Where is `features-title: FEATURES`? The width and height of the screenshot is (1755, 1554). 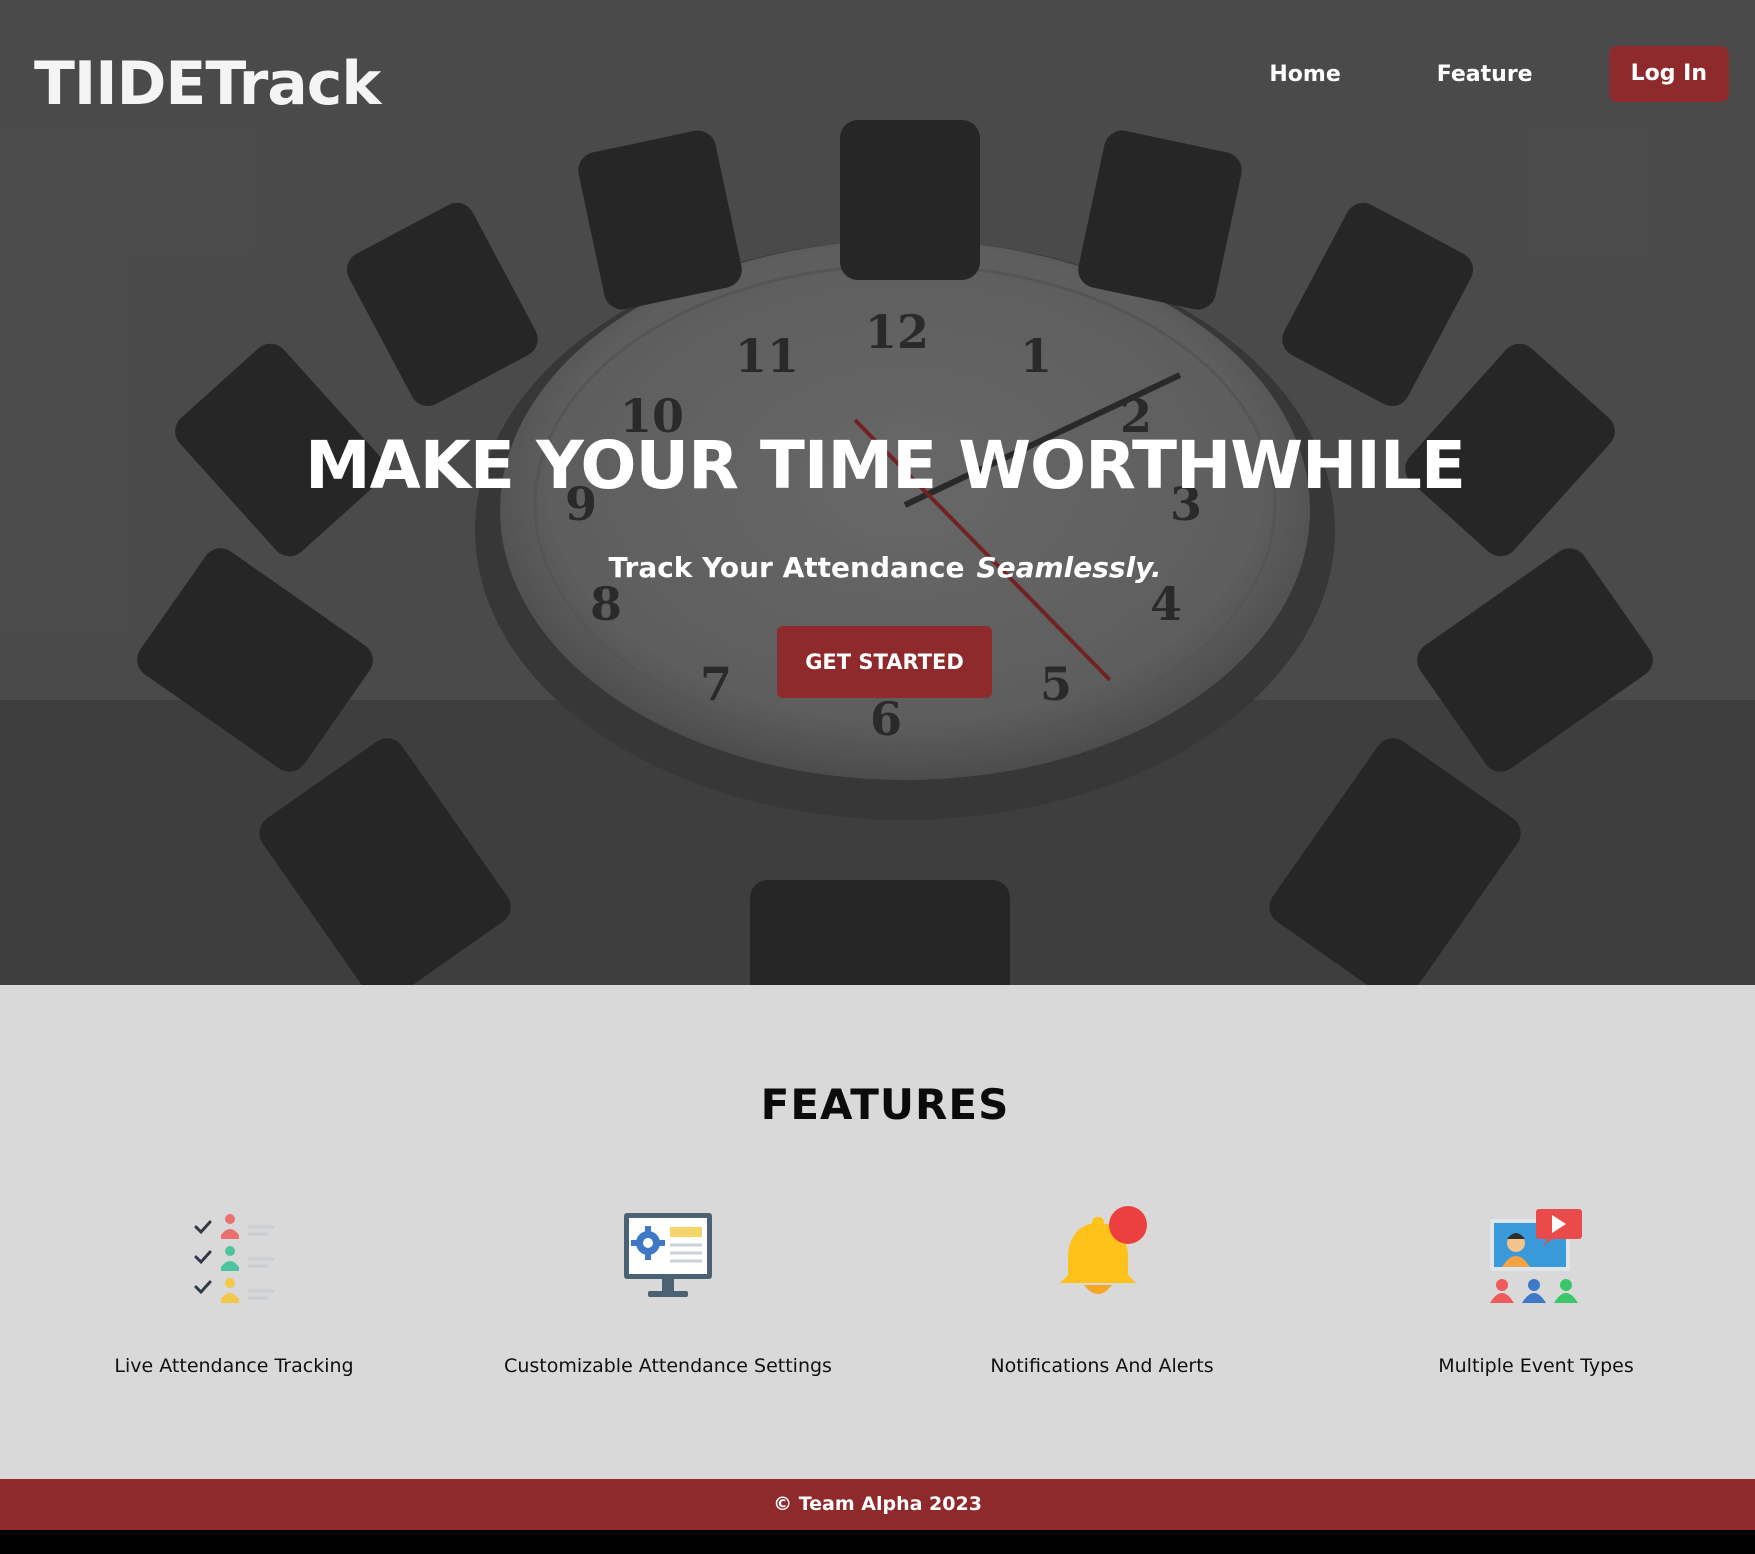 features-title: FEATURES is located at coordinates (885, 1104).